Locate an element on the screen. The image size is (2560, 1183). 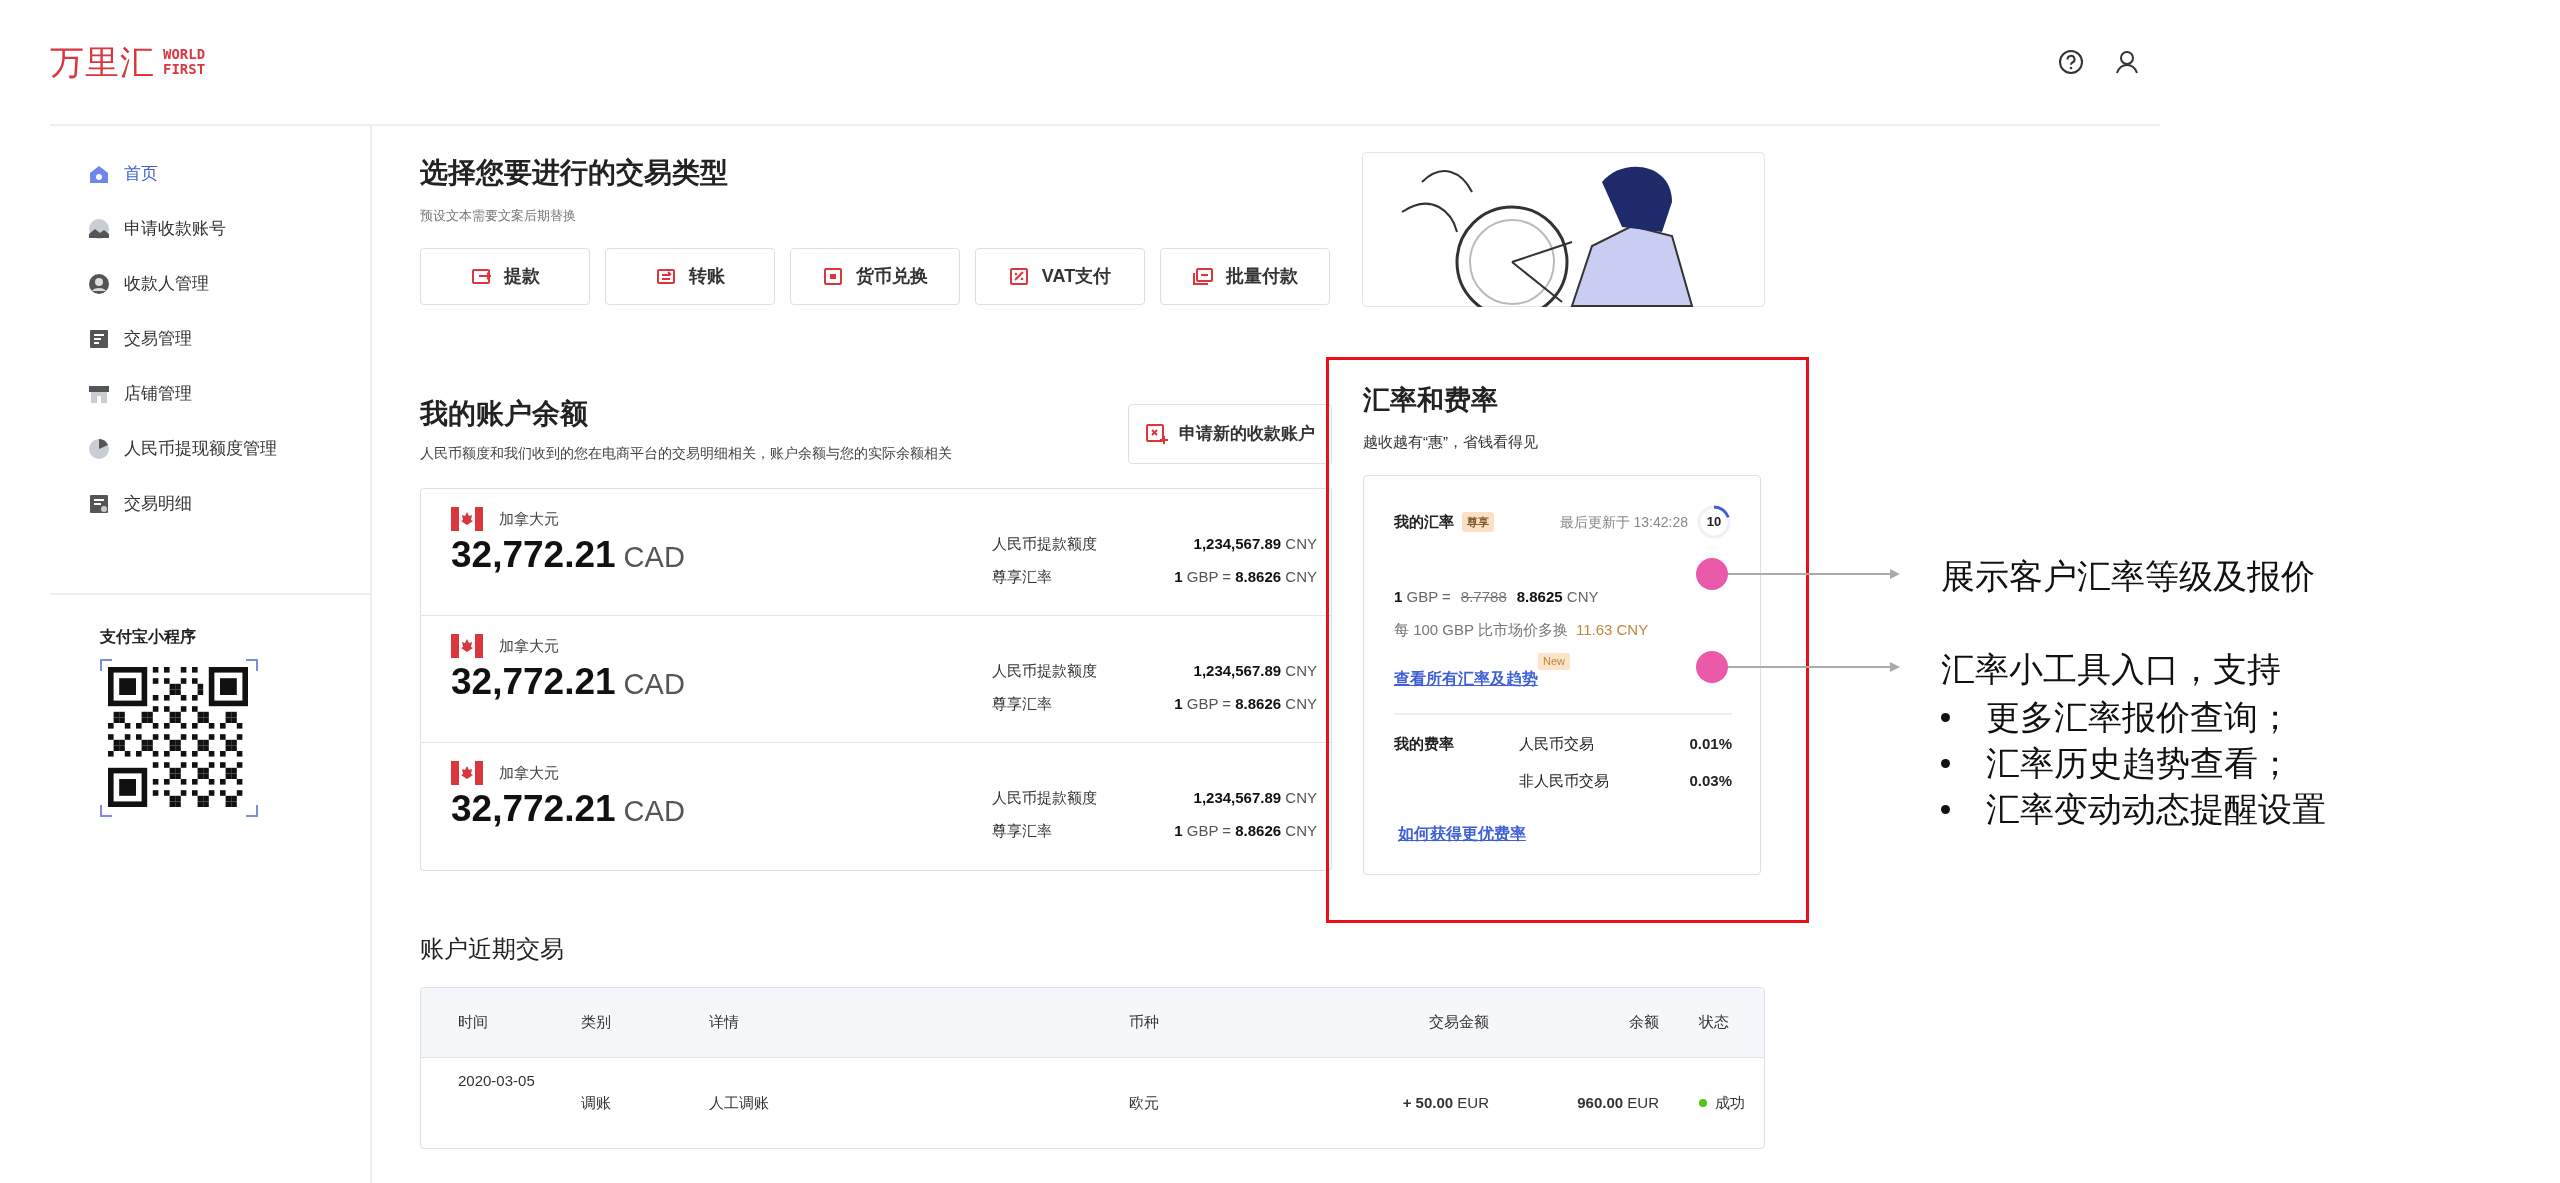
stack-icon is located at coordinates (1203, 276).